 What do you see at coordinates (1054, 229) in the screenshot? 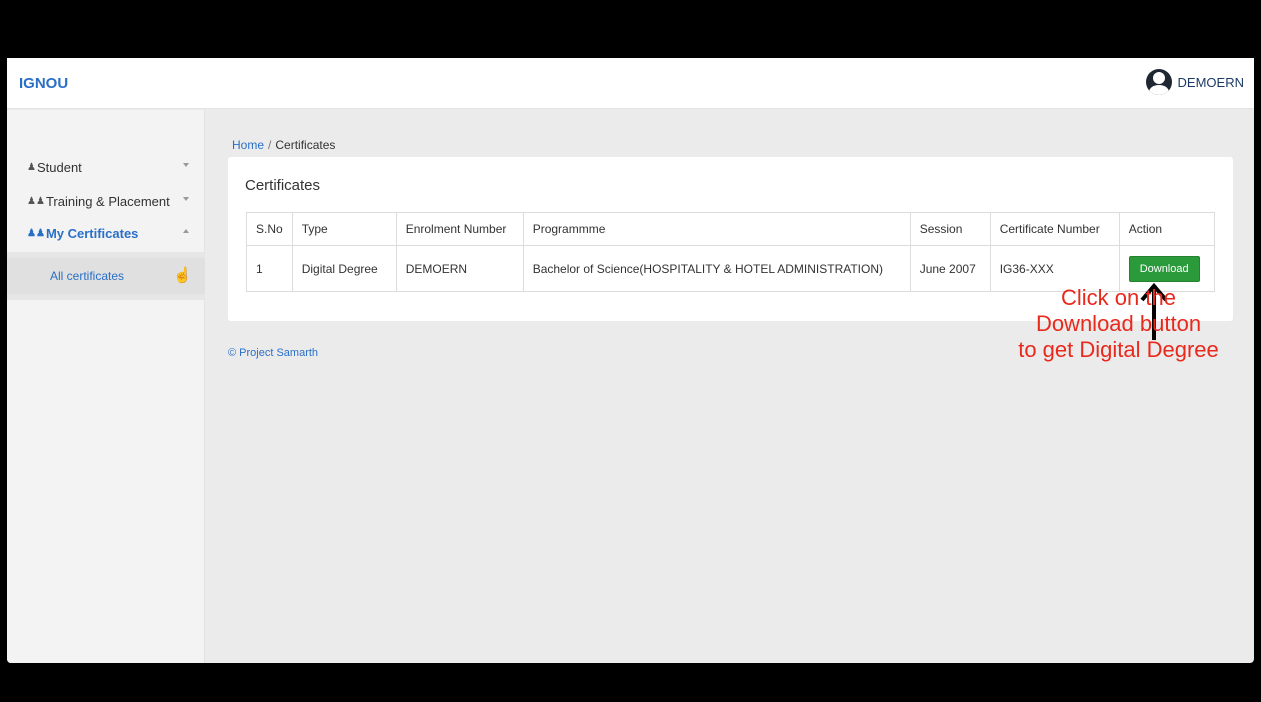
I see `column-header-certificate: Certificate Number` at bounding box center [1054, 229].